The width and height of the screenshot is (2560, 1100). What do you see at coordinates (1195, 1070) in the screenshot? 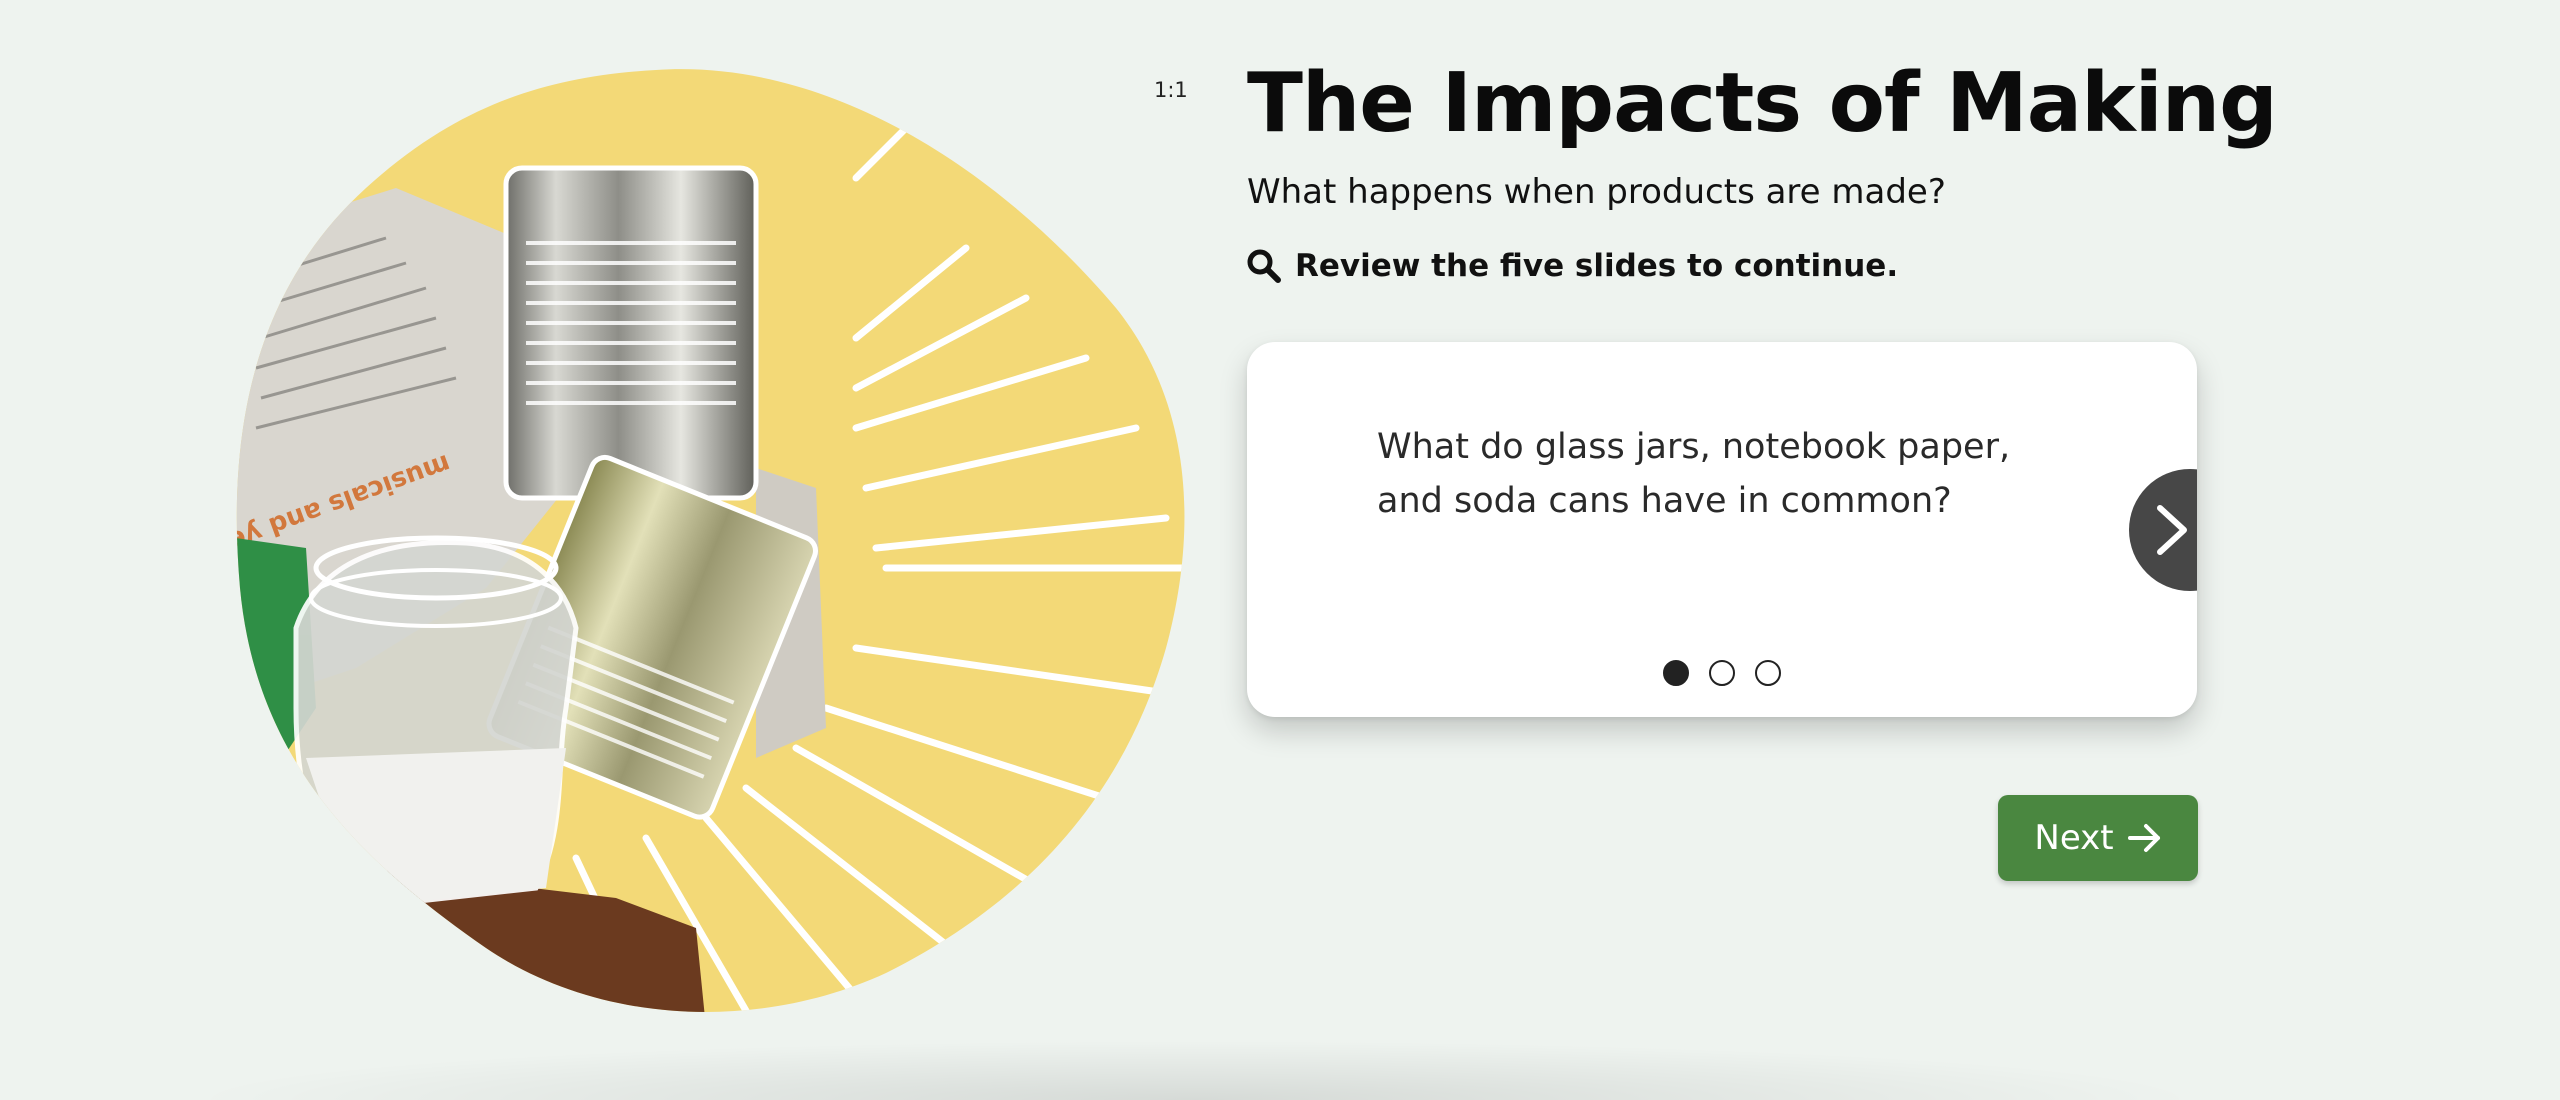
I see `bottom-shadow` at bounding box center [1195, 1070].